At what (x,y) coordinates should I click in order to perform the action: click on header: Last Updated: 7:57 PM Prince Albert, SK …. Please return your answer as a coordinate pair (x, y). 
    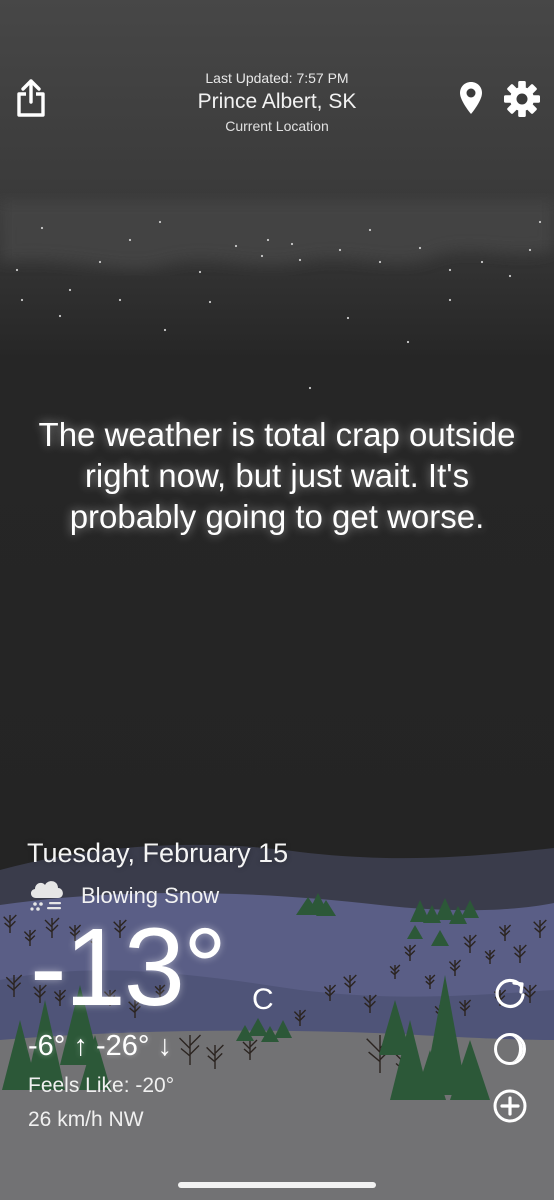
    Looking at the image, I should click on (277, 80).